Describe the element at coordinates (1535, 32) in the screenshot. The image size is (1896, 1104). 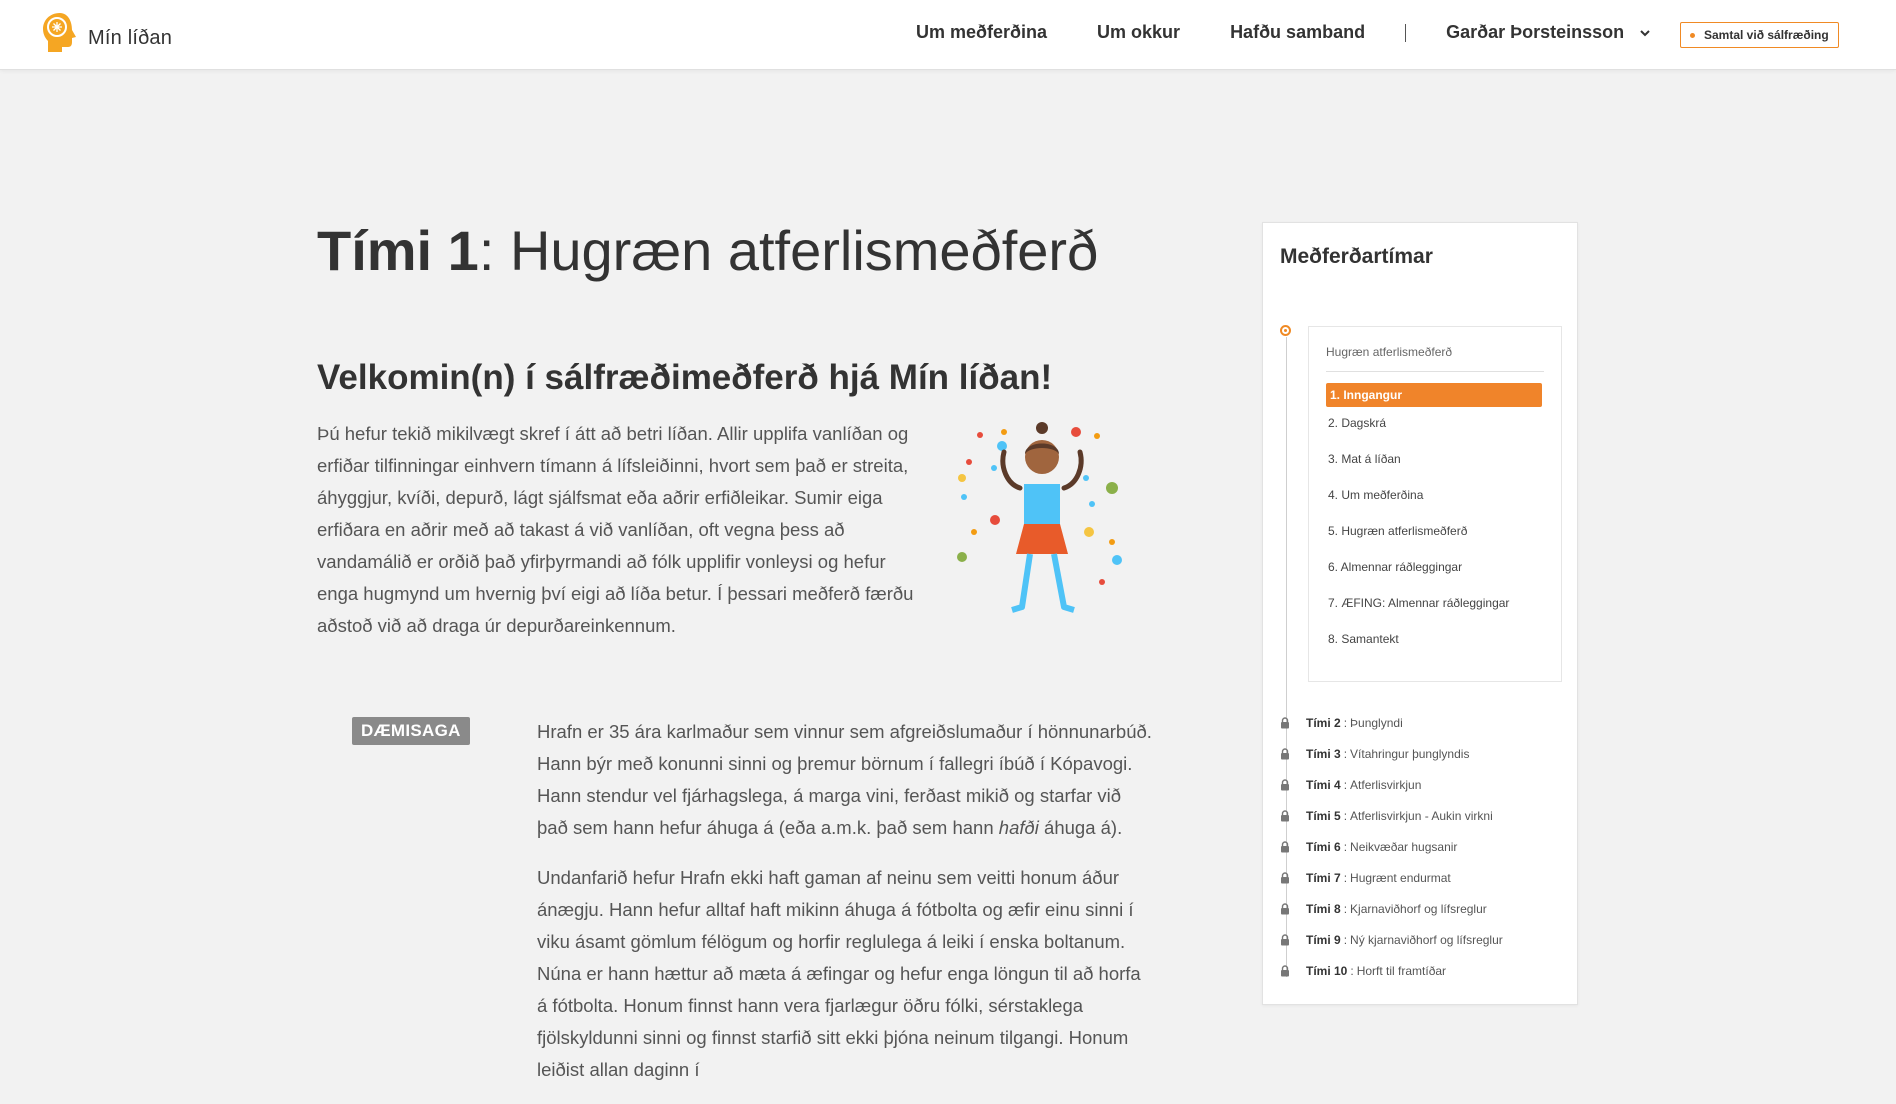
I see `user-name: Garðar Þorsteinsson` at that location.